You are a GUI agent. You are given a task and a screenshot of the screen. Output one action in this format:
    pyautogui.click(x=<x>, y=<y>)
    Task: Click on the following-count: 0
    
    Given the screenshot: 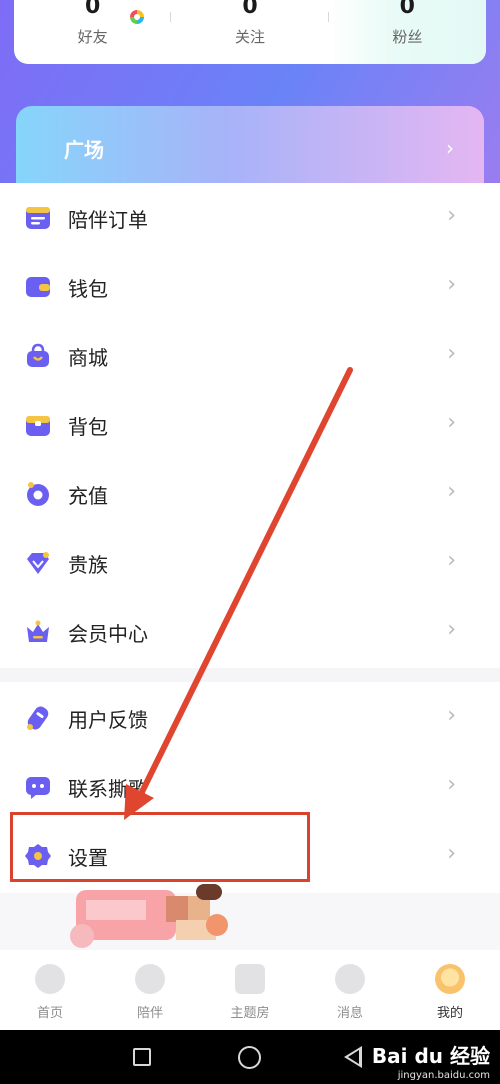 What is the action you would take?
    pyautogui.click(x=250, y=9)
    